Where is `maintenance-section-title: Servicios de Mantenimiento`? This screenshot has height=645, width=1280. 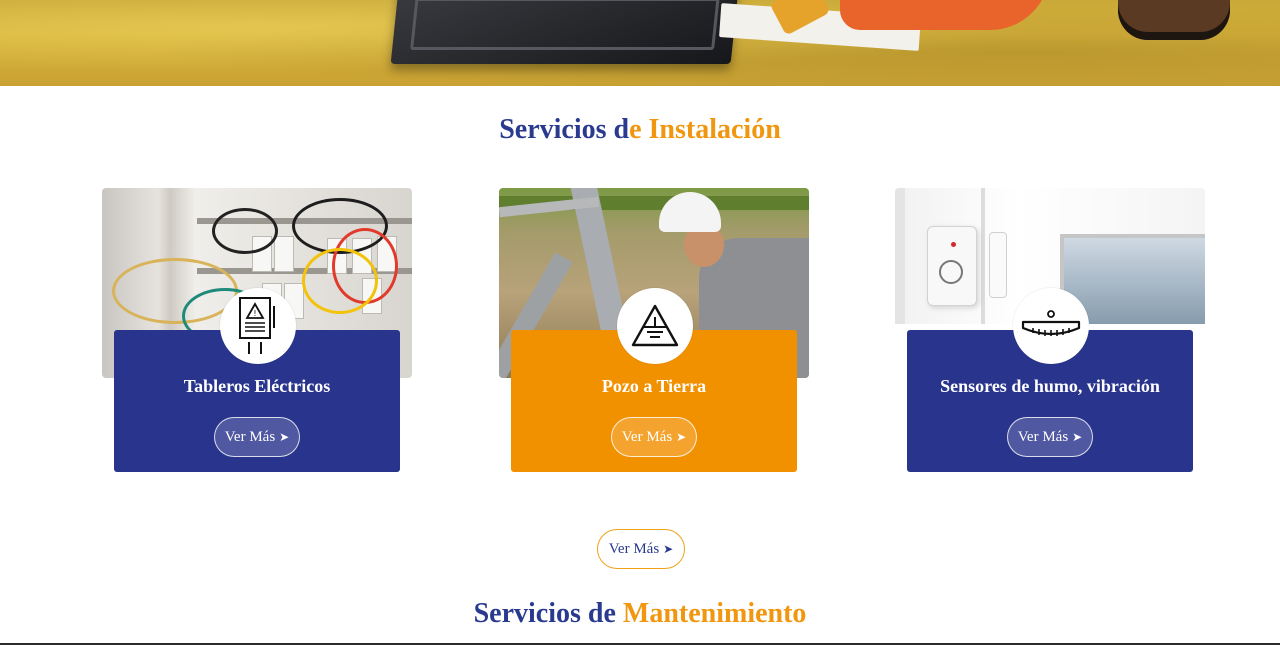 maintenance-section-title: Servicios de Mantenimiento is located at coordinates (640, 613).